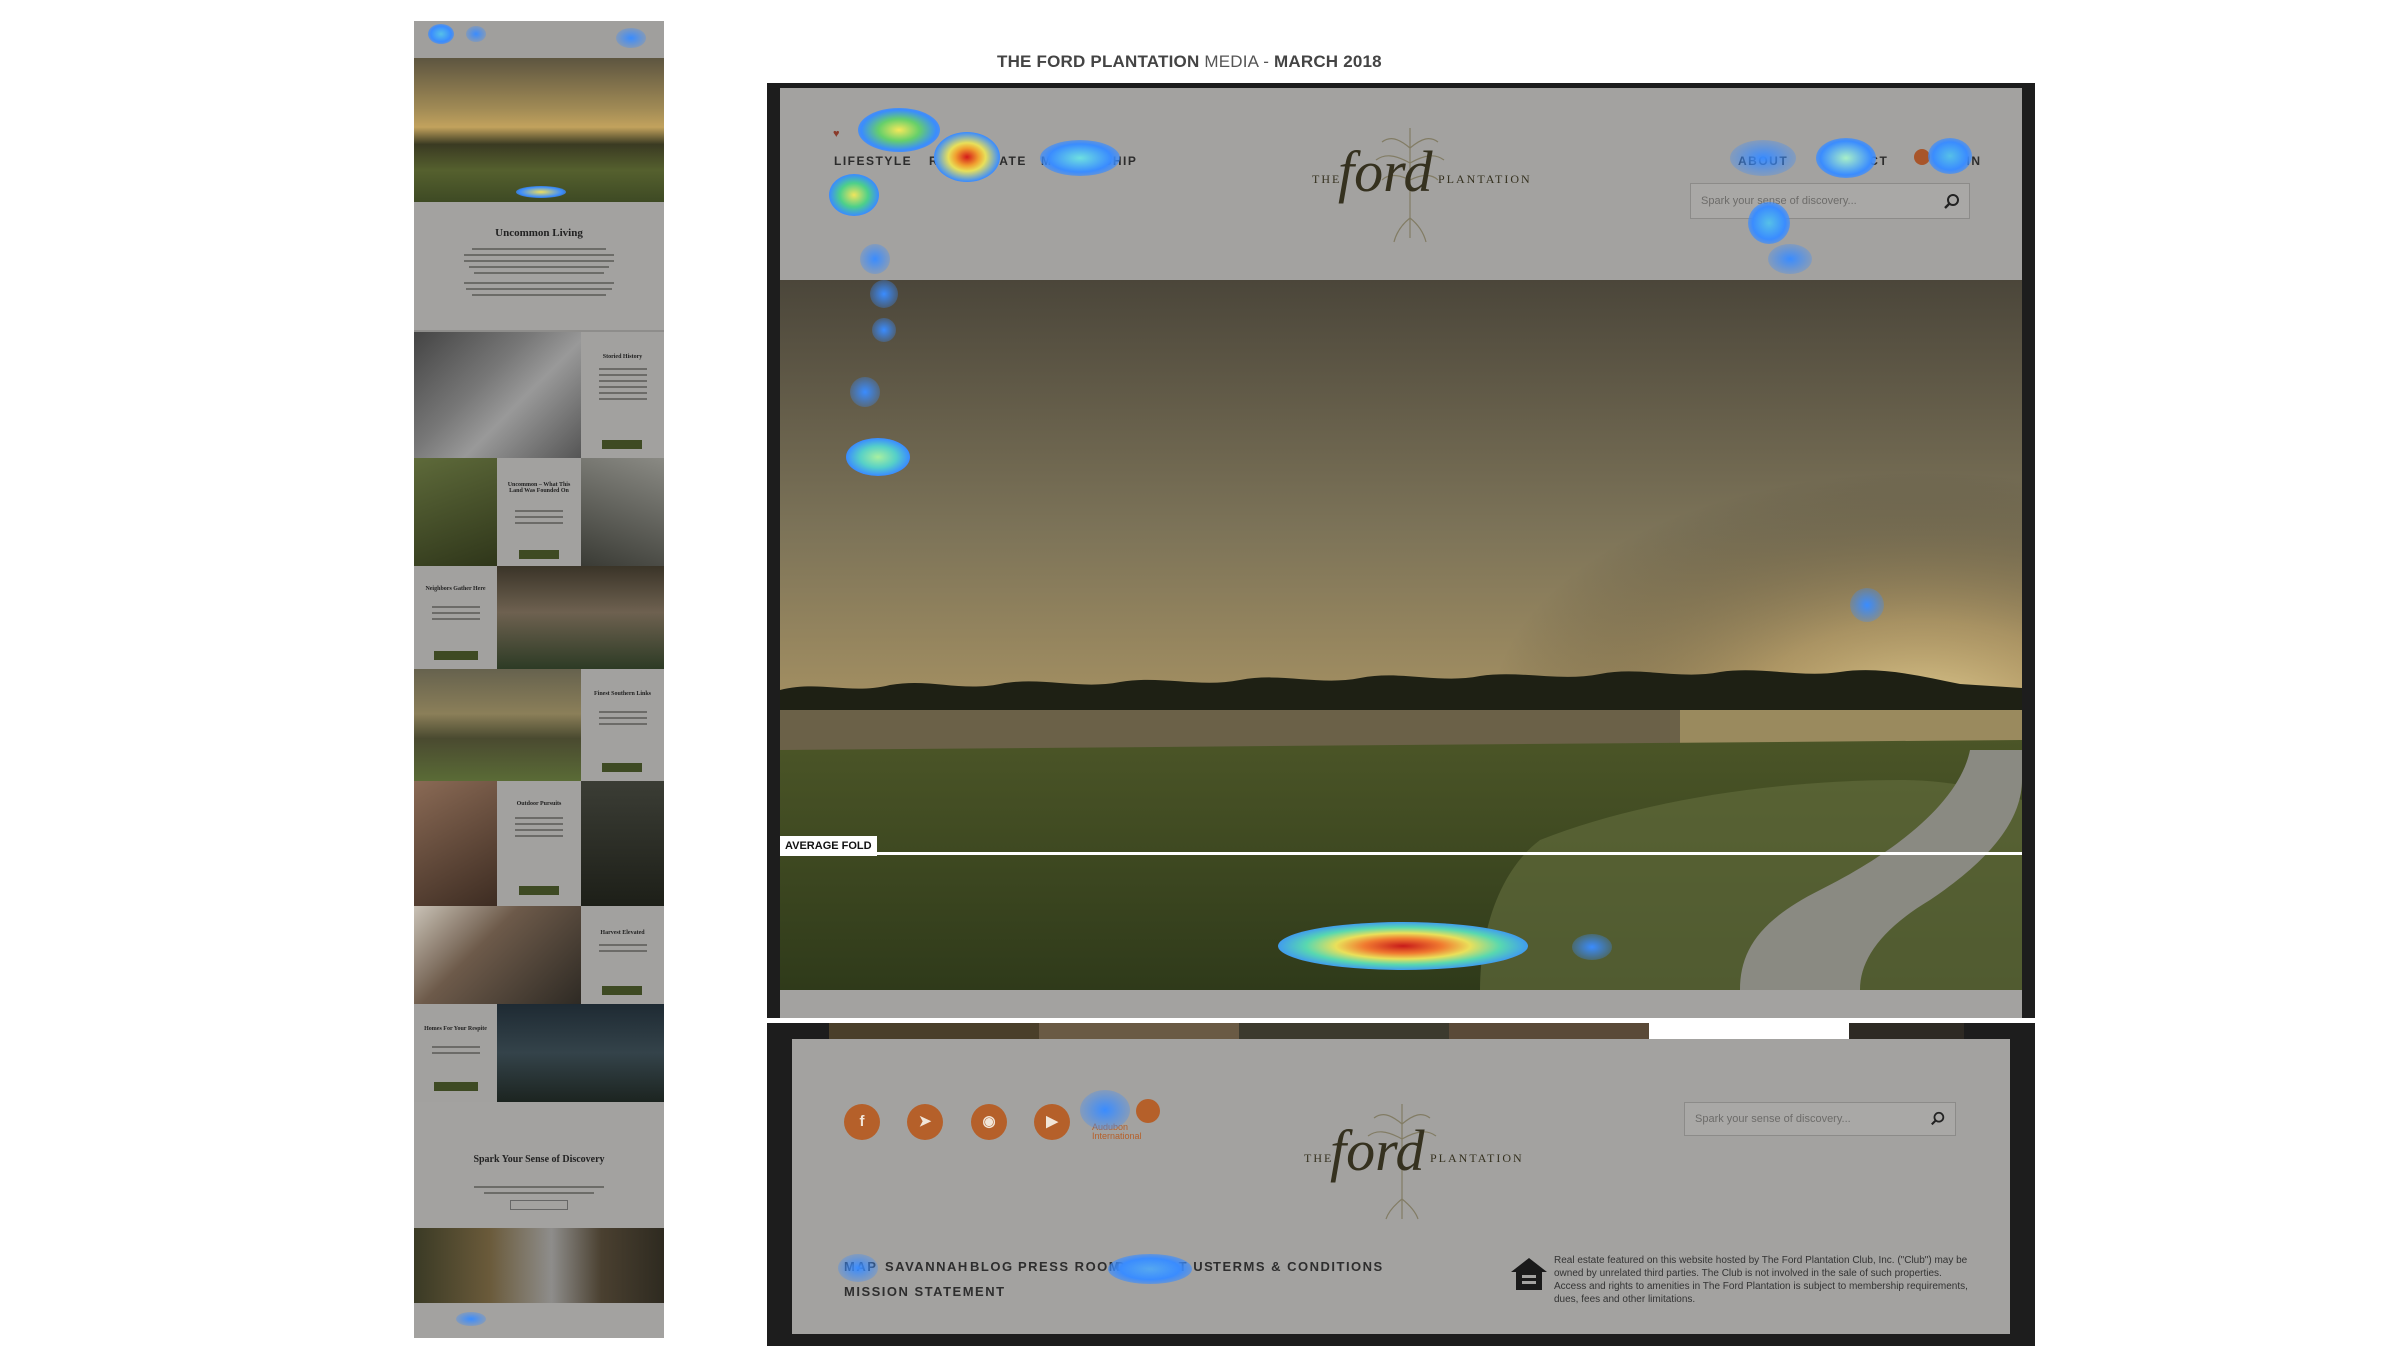 The height and width of the screenshot is (1350, 2400). What do you see at coordinates (539, 233) in the screenshot?
I see `thumb-title-uncommon-living: Uncommon Living` at bounding box center [539, 233].